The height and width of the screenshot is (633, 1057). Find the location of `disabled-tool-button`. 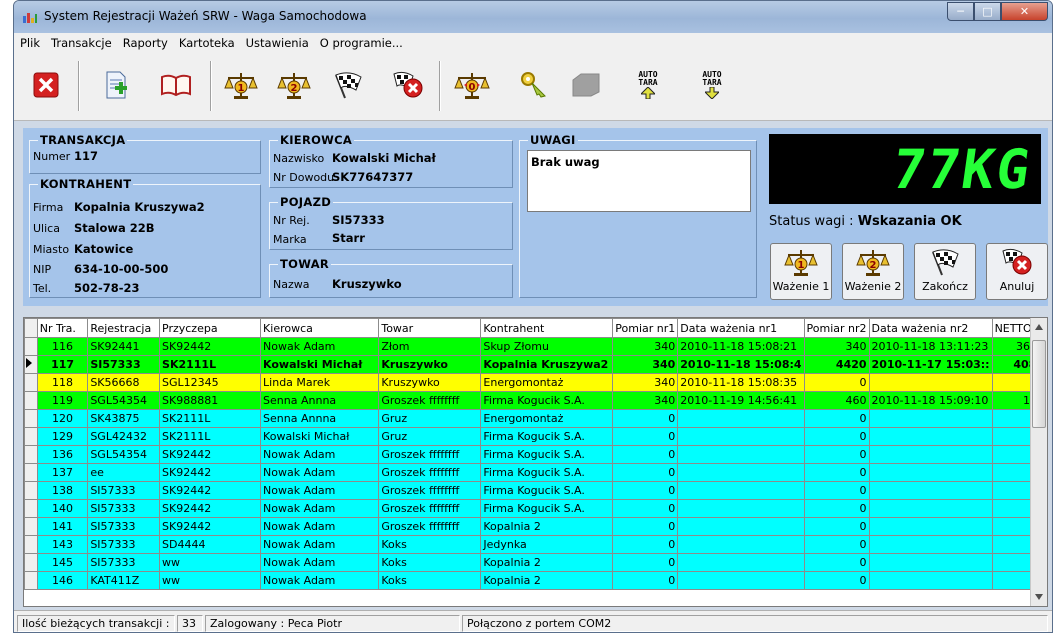

disabled-tool-button is located at coordinates (586, 85).